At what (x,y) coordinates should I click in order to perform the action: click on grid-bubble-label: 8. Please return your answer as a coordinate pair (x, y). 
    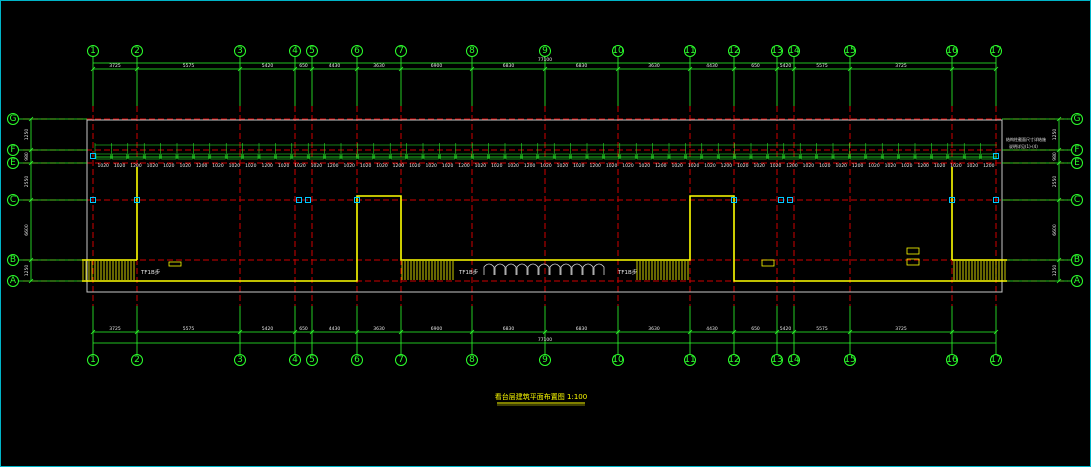
    Looking at the image, I should click on (472, 360).